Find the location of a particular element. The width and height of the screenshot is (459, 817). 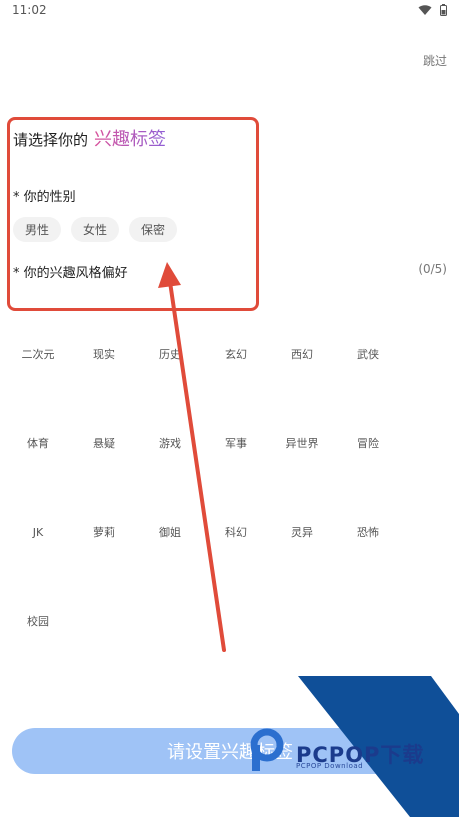

interest-tag: 历史 is located at coordinates (170, 355).